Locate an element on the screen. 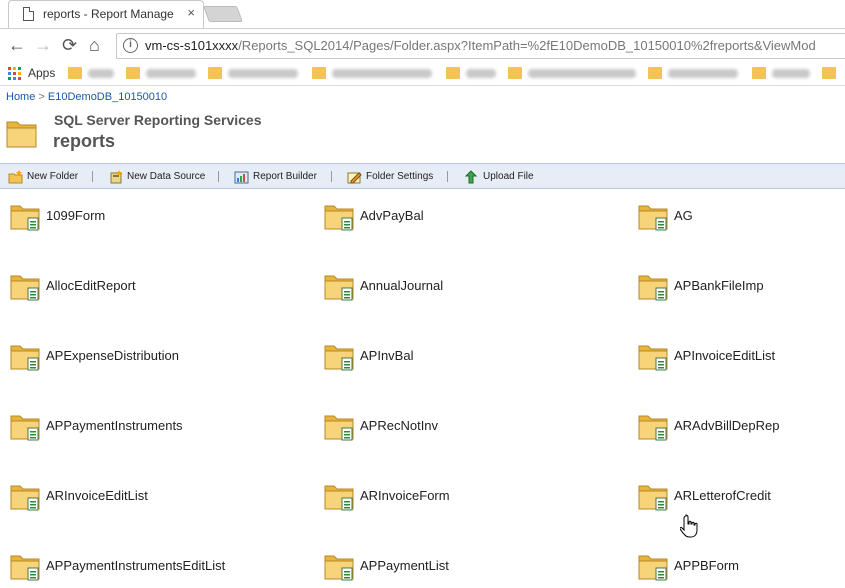 The width and height of the screenshot is (845, 588). folder-link: APRecNotInv is located at coordinates (399, 425).